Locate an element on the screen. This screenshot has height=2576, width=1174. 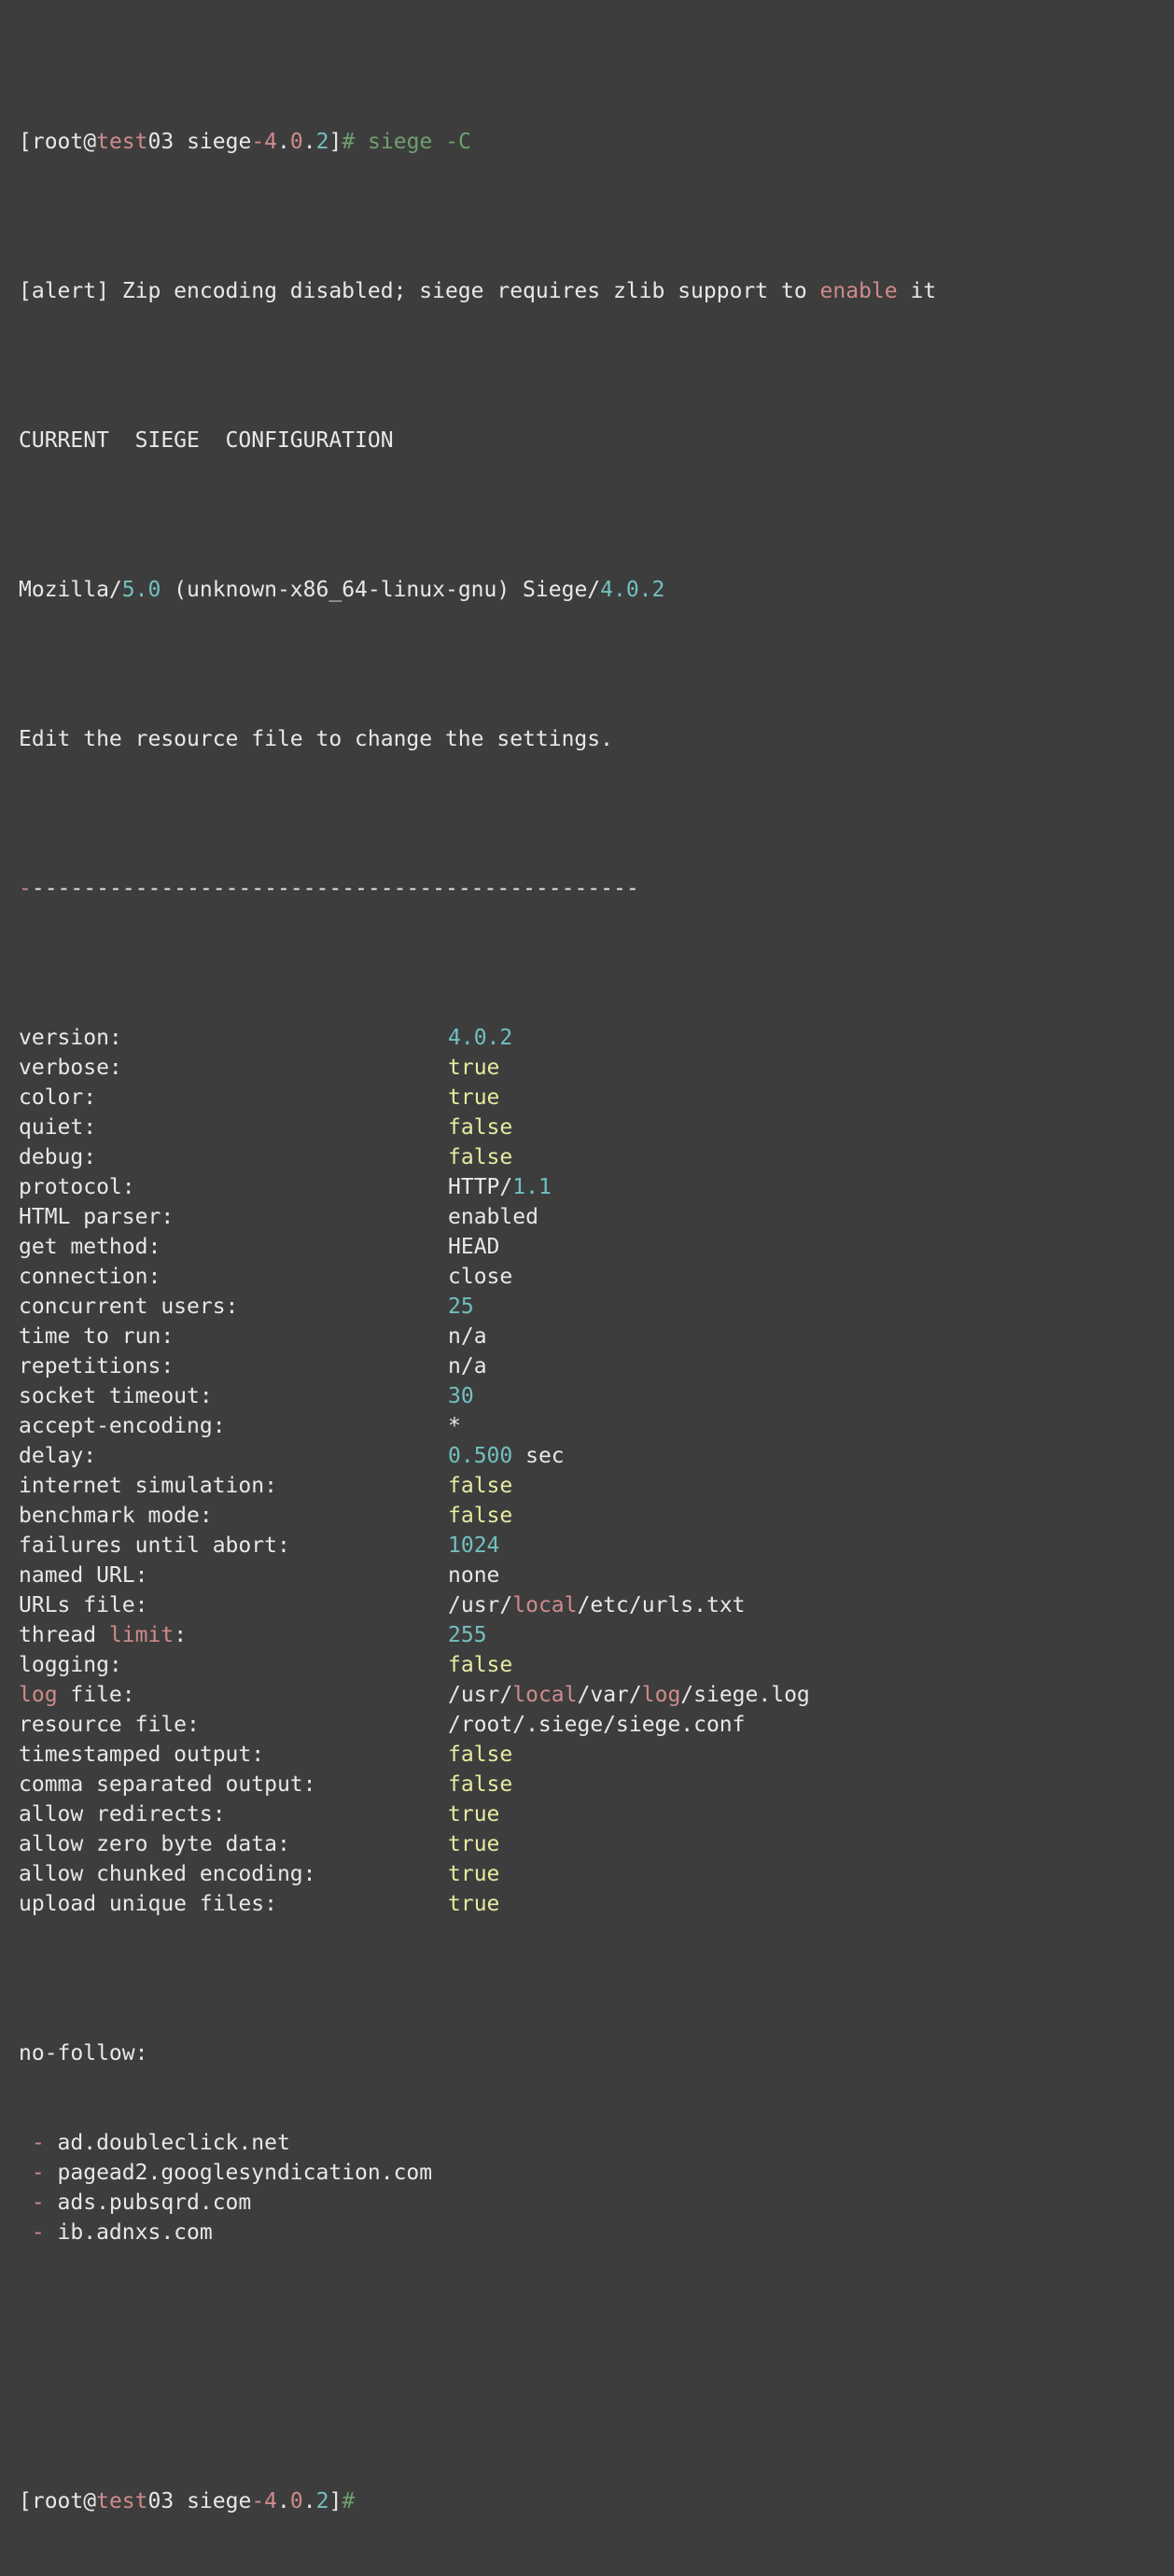
config-row-value: 1024 is located at coordinates (473, 1546).